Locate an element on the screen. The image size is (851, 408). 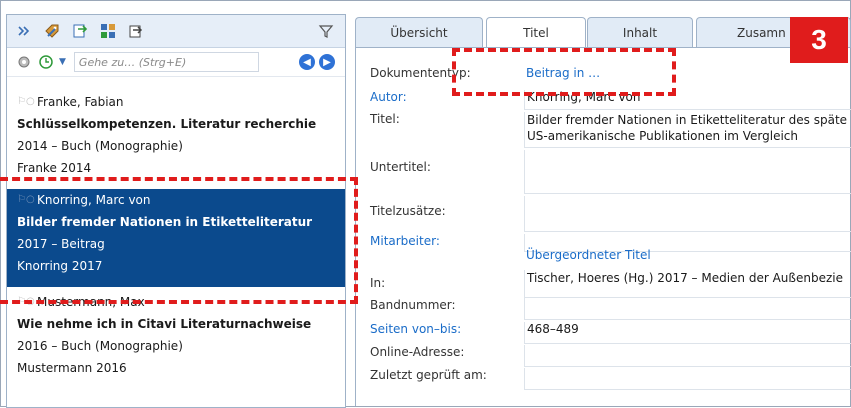
author-label-link: Autor: is located at coordinates (388, 97).